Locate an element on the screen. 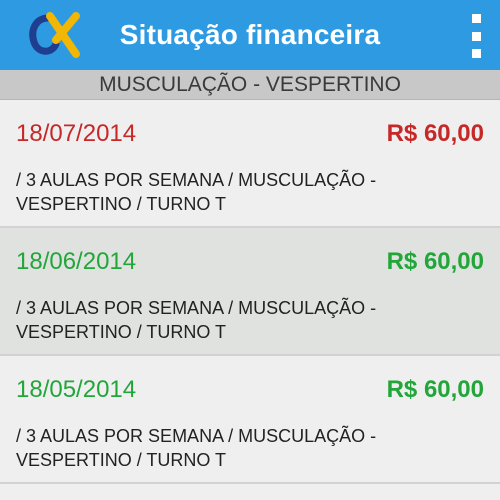 The width and height of the screenshot is (500, 500). payment-date: 18/07/2014 is located at coordinates (76, 133).